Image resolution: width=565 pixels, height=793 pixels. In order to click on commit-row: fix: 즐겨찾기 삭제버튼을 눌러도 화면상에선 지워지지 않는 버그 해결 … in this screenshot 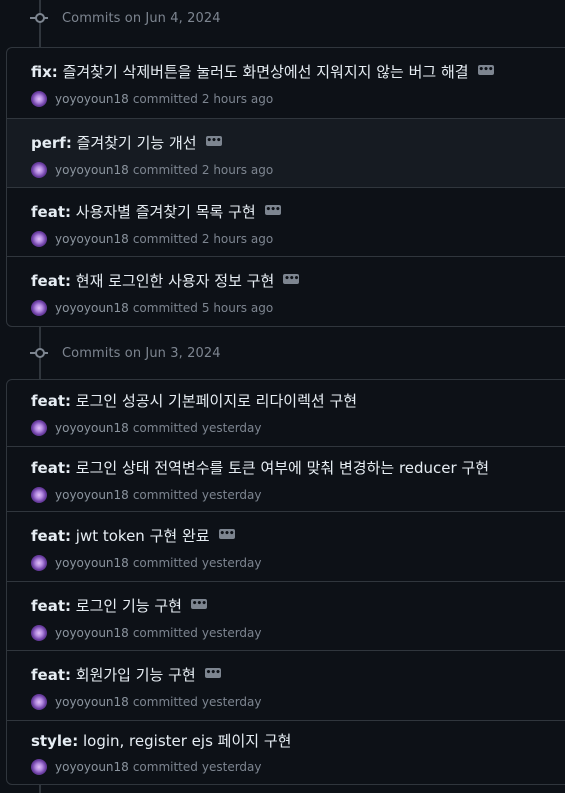, I will do `click(286, 83)`.